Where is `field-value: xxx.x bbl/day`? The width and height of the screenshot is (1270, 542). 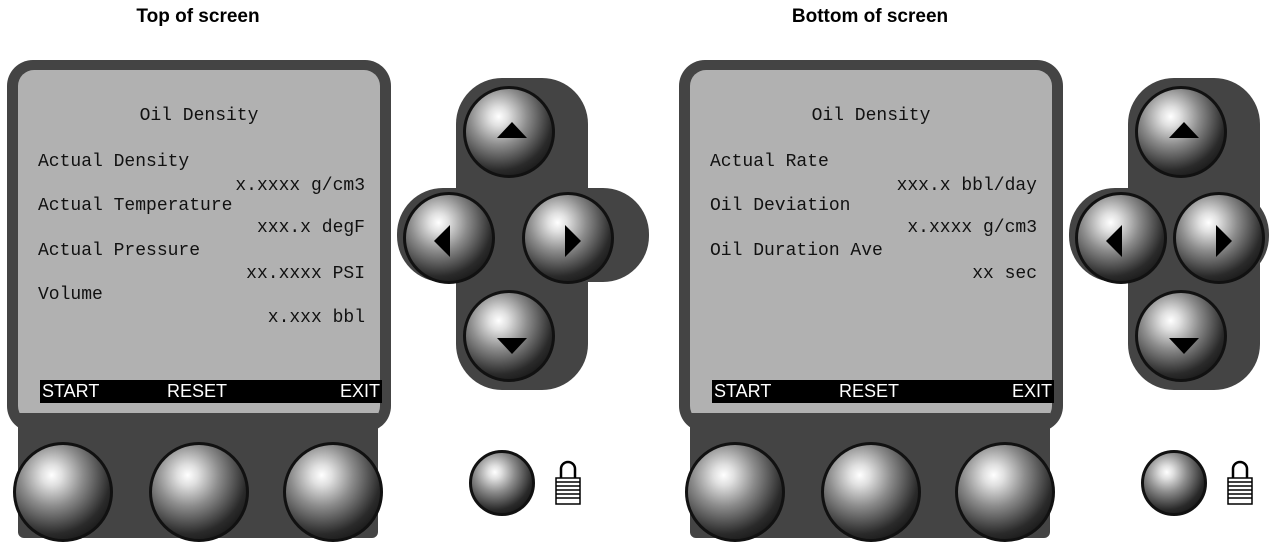
field-value: xxx.x bbl/day is located at coordinates (966, 186).